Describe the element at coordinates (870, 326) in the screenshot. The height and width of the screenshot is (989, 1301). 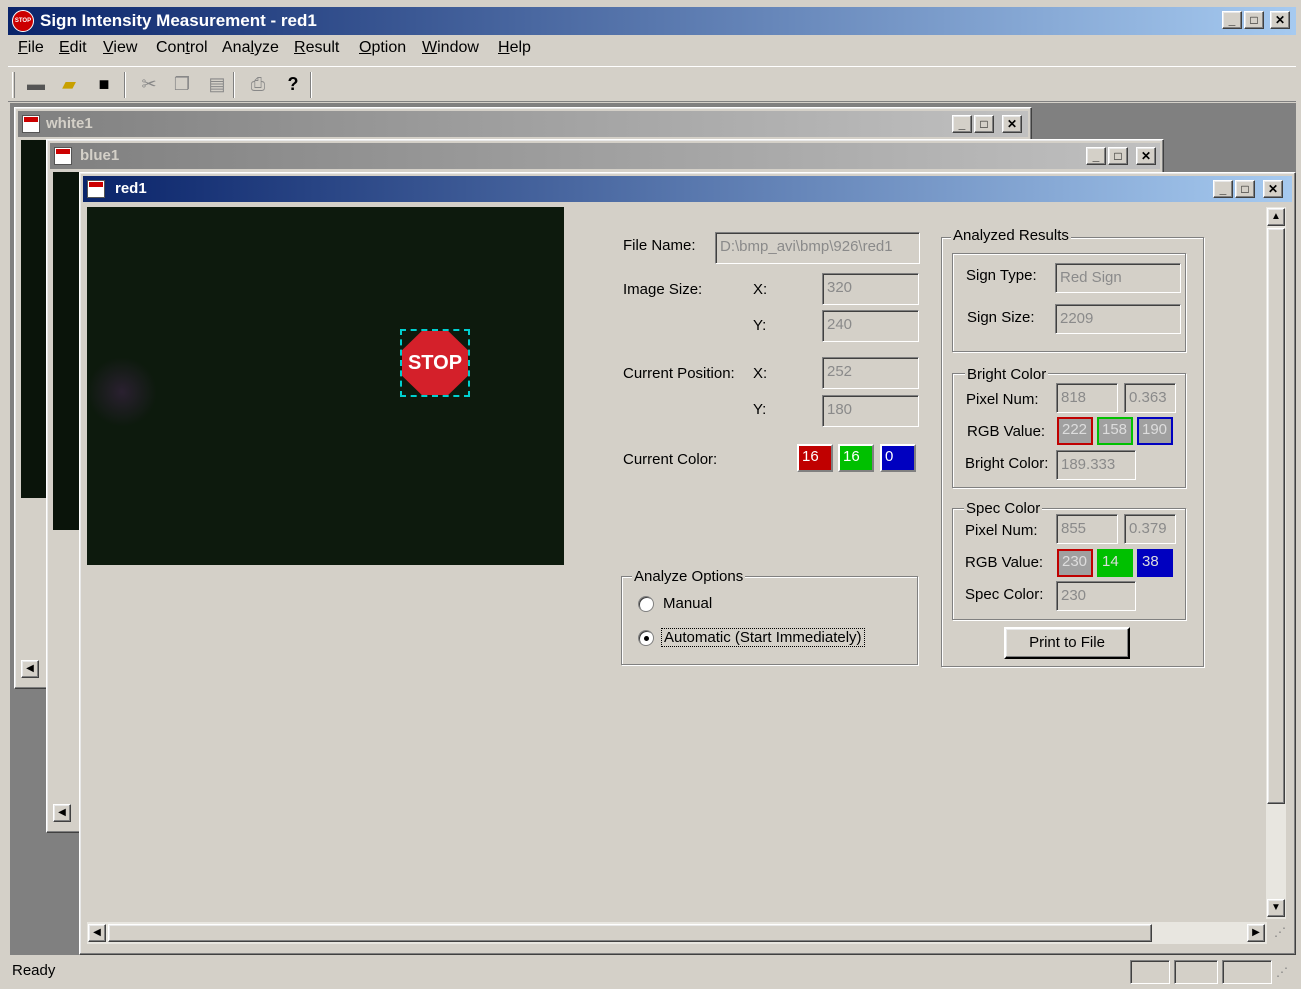
I see `image-size-y-field: 240` at that location.